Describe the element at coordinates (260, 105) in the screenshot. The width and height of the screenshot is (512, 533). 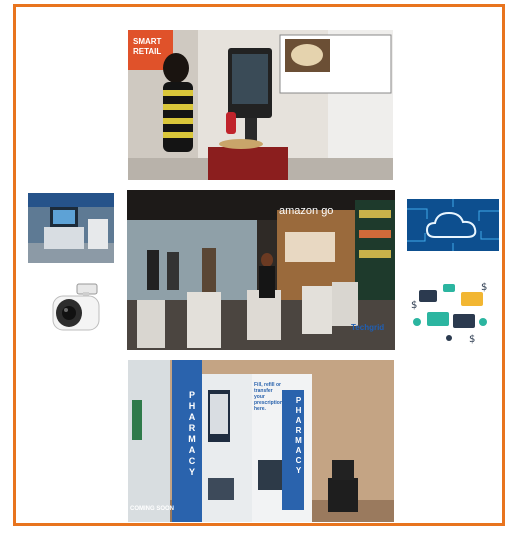
I see `smart-retail-kiosk-photo: SMART RETAIL` at that location.